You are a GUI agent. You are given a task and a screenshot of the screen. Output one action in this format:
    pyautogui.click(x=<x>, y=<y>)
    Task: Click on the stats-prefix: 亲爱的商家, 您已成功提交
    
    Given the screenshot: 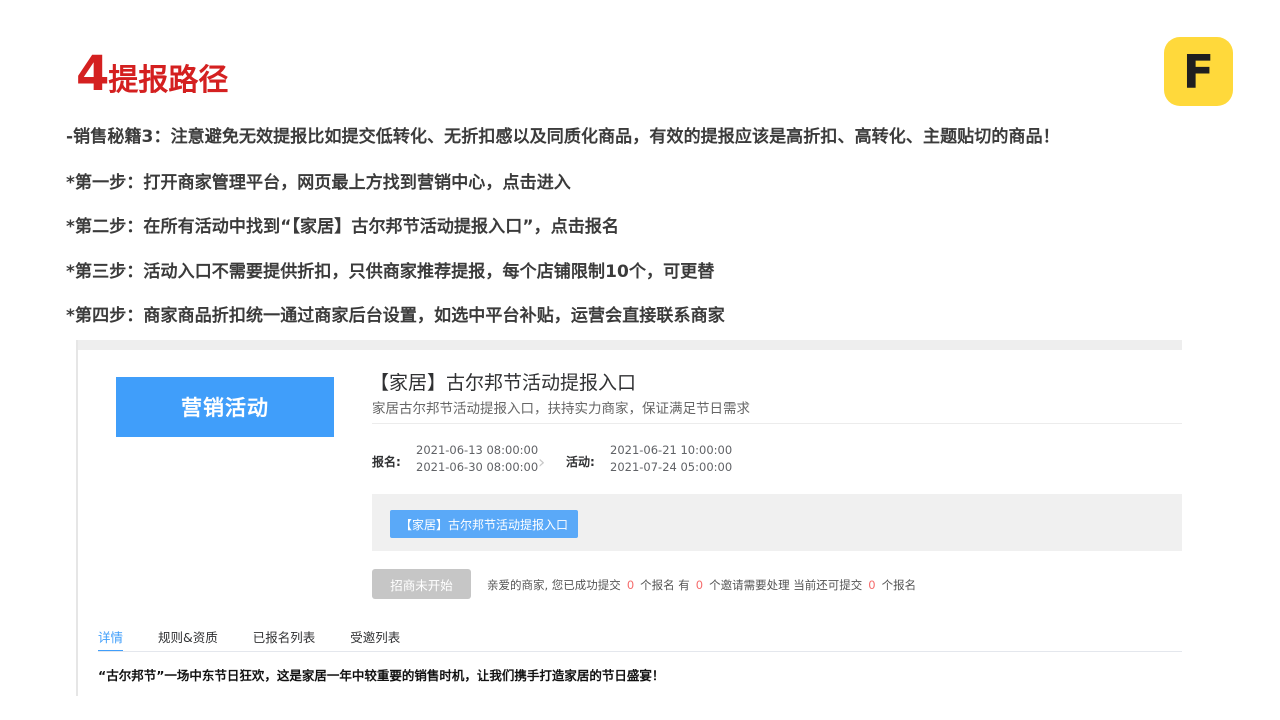 What is the action you would take?
    pyautogui.click(x=554, y=585)
    